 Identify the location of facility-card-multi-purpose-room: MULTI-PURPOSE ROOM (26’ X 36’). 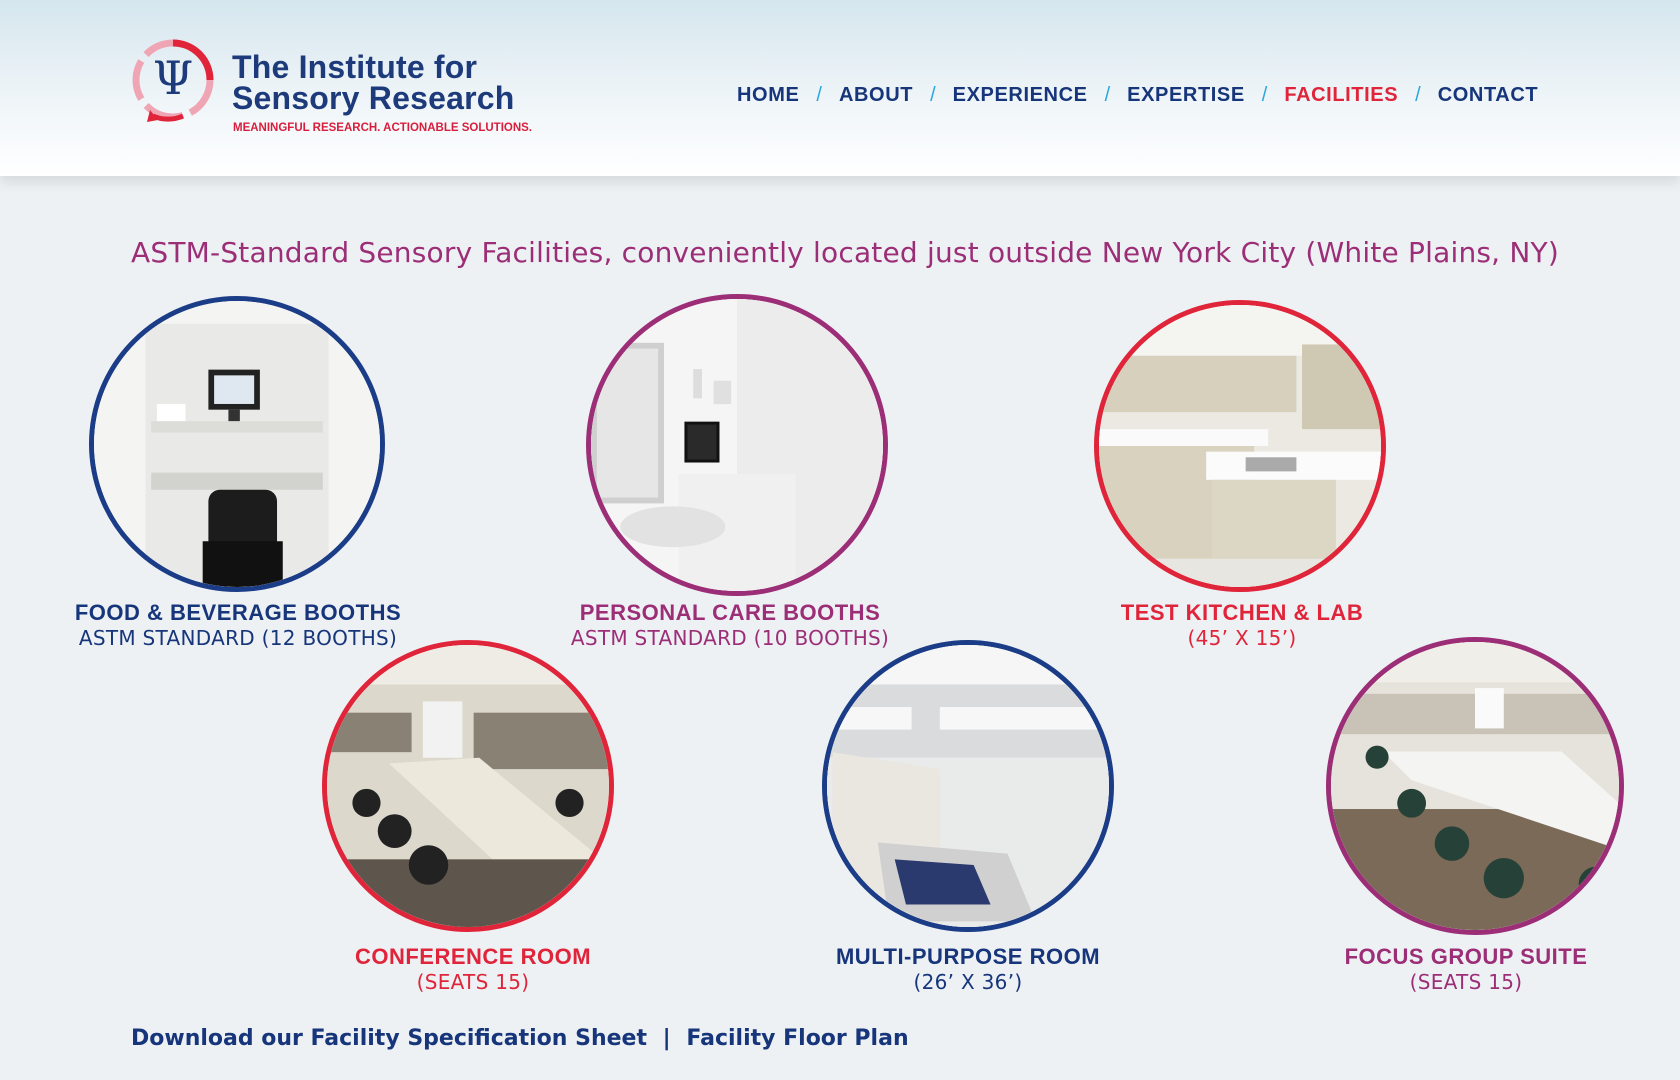
(968, 820).